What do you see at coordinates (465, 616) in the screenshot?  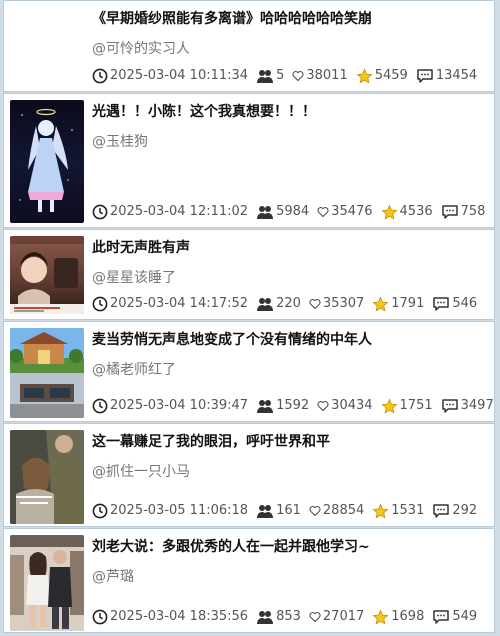 I see `comment-count: 549` at bounding box center [465, 616].